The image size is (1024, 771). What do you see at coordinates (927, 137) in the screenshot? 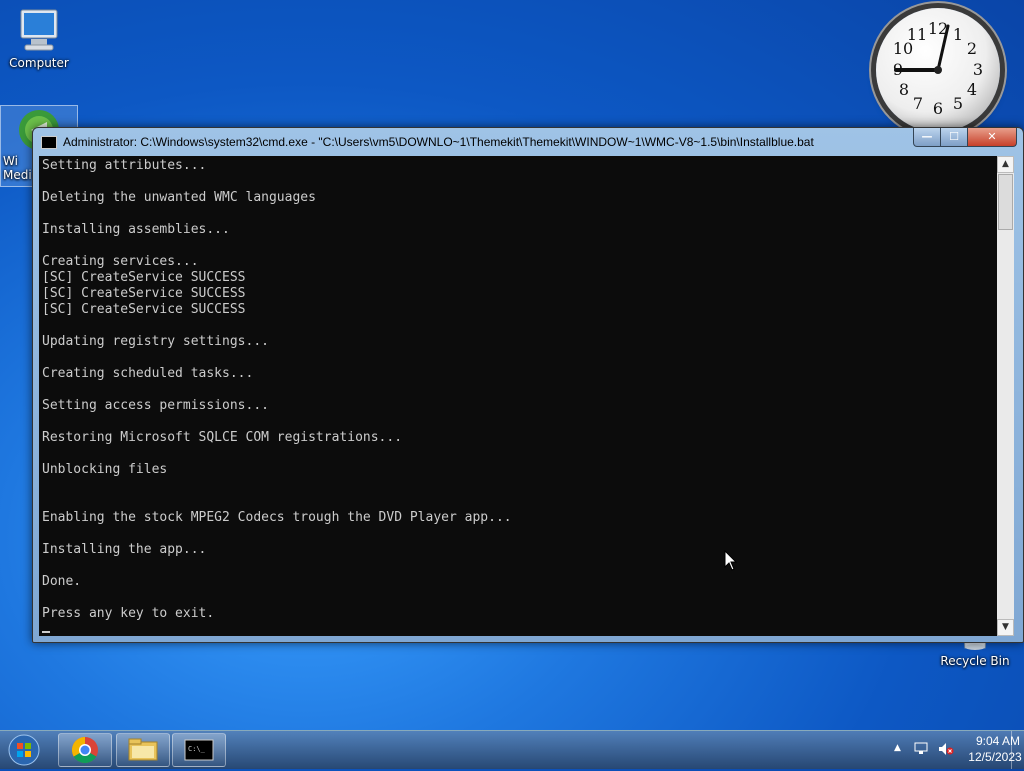
I see `minimize-button: —` at bounding box center [927, 137].